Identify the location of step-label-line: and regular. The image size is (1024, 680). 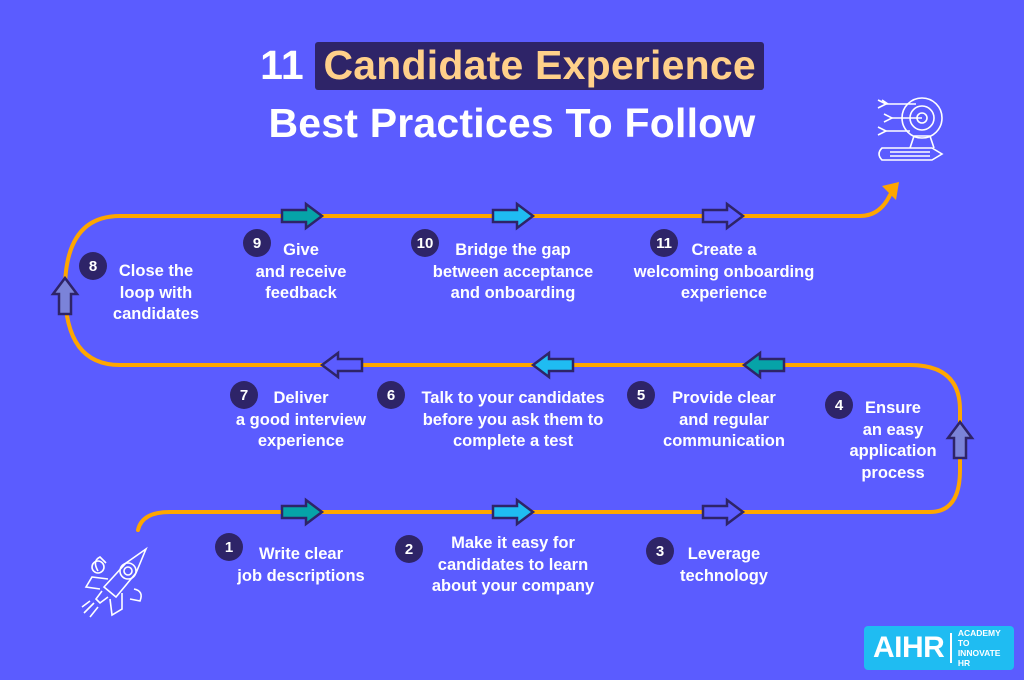
(724, 419).